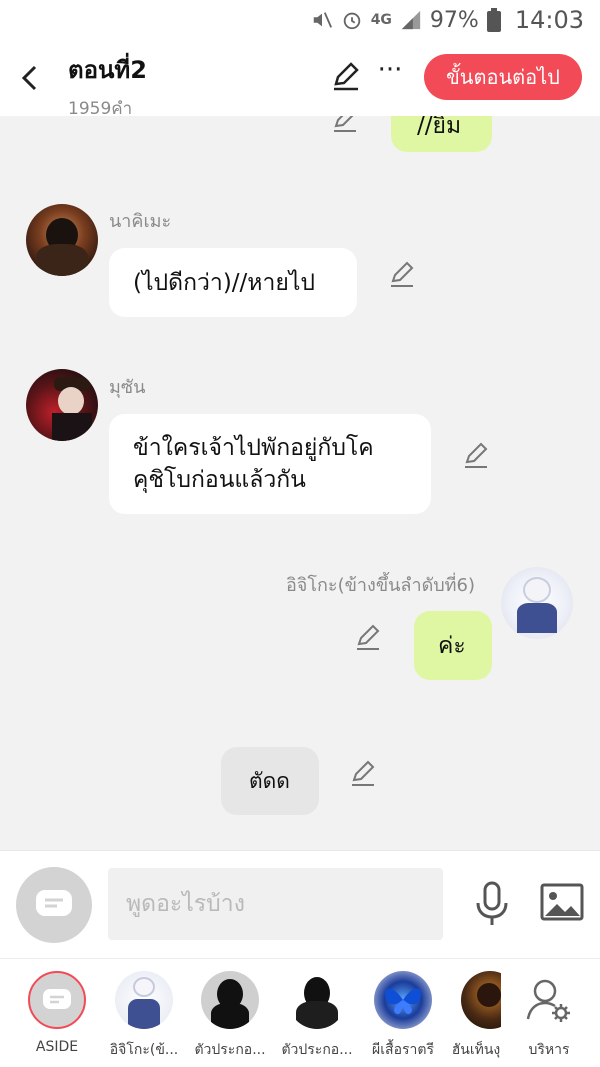  Describe the element at coordinates (300, 20) in the screenshot. I see `status-bar: 4G 97% 14:03` at that location.